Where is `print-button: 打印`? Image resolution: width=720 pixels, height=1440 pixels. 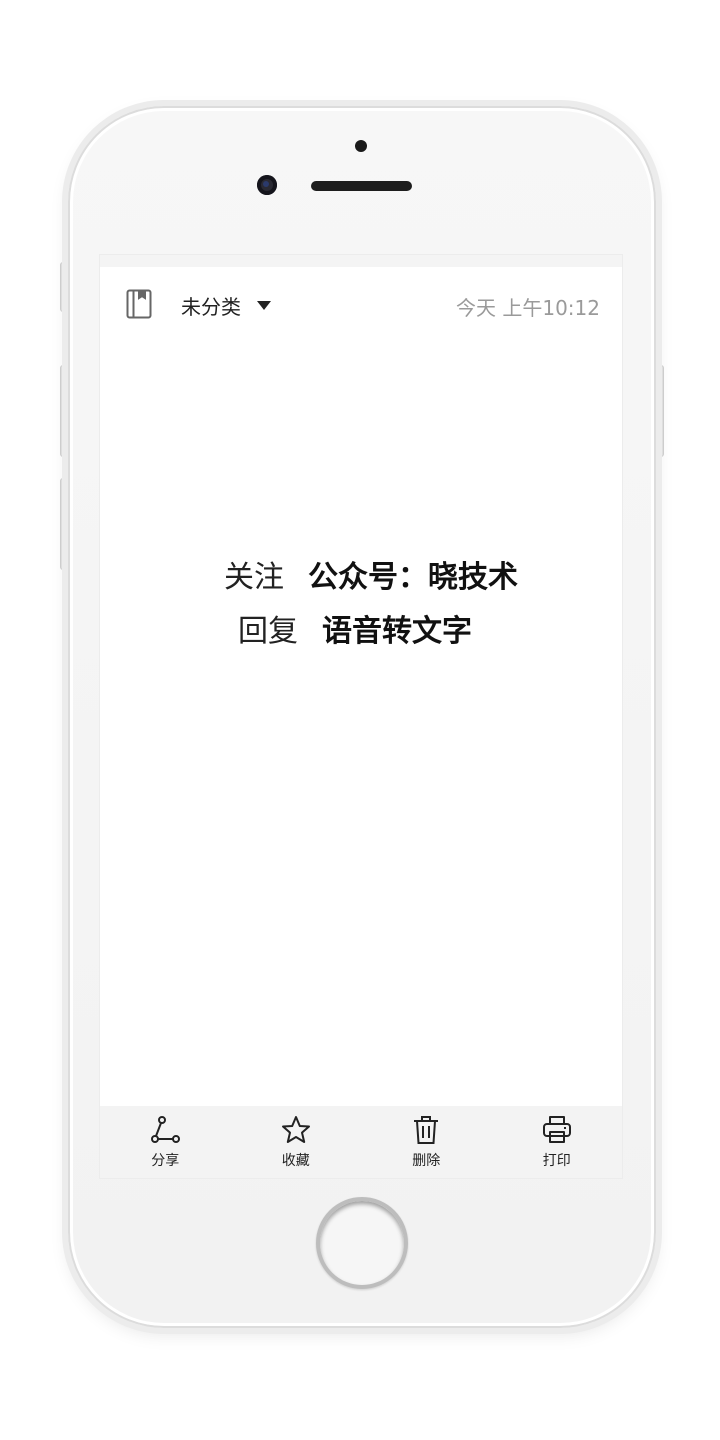
print-button: 打印 is located at coordinates (557, 1142).